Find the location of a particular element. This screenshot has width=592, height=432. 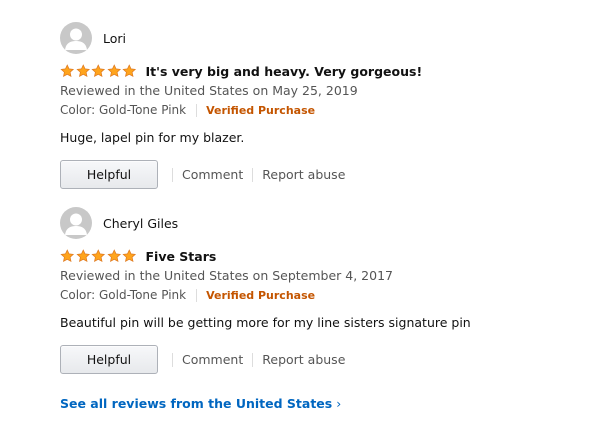

see-all-label: See all reviews from the United States is located at coordinates (196, 403).